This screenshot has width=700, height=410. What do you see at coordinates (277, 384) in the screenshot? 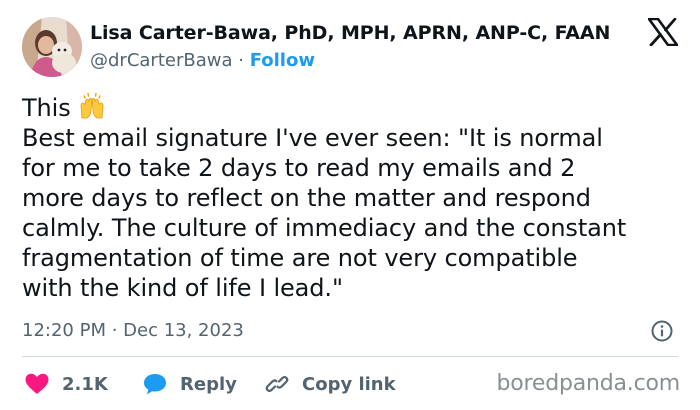
I see `link-icon` at bounding box center [277, 384].